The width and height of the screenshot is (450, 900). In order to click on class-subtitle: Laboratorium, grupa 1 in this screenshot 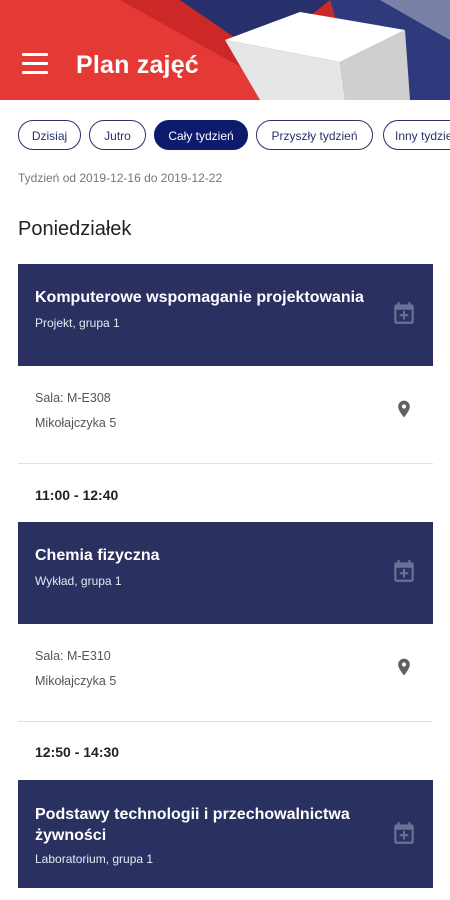, I will do `click(94, 859)`.